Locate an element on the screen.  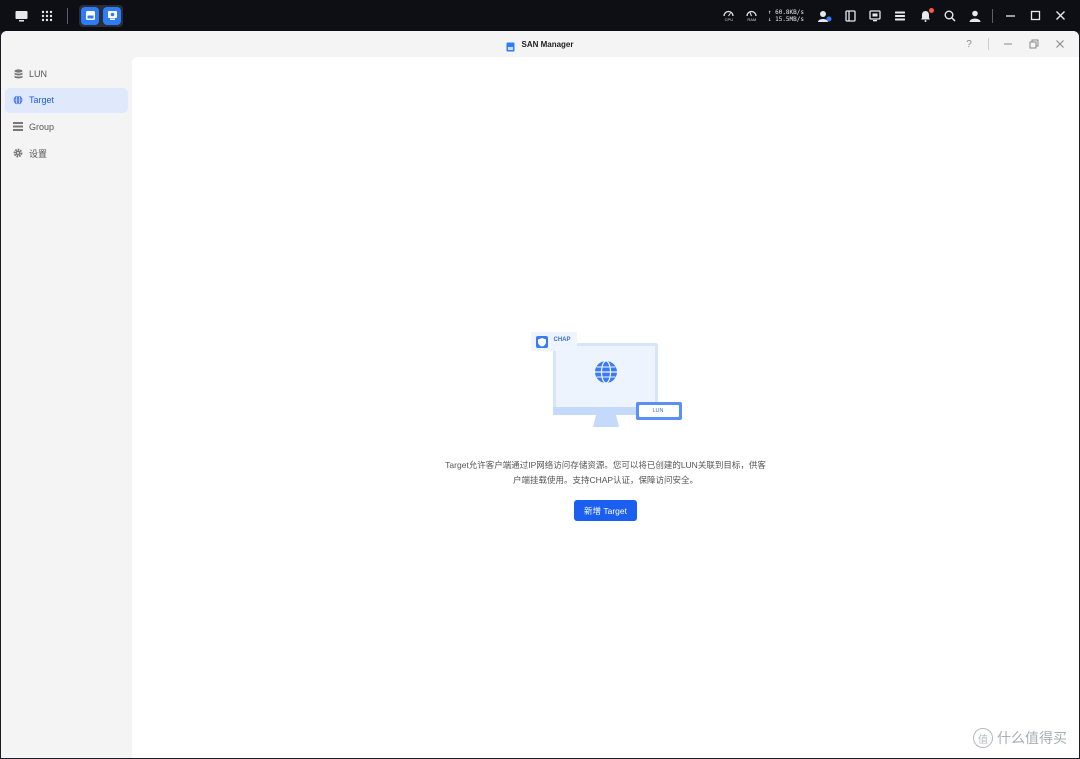
database-icon is located at coordinates (18, 73).